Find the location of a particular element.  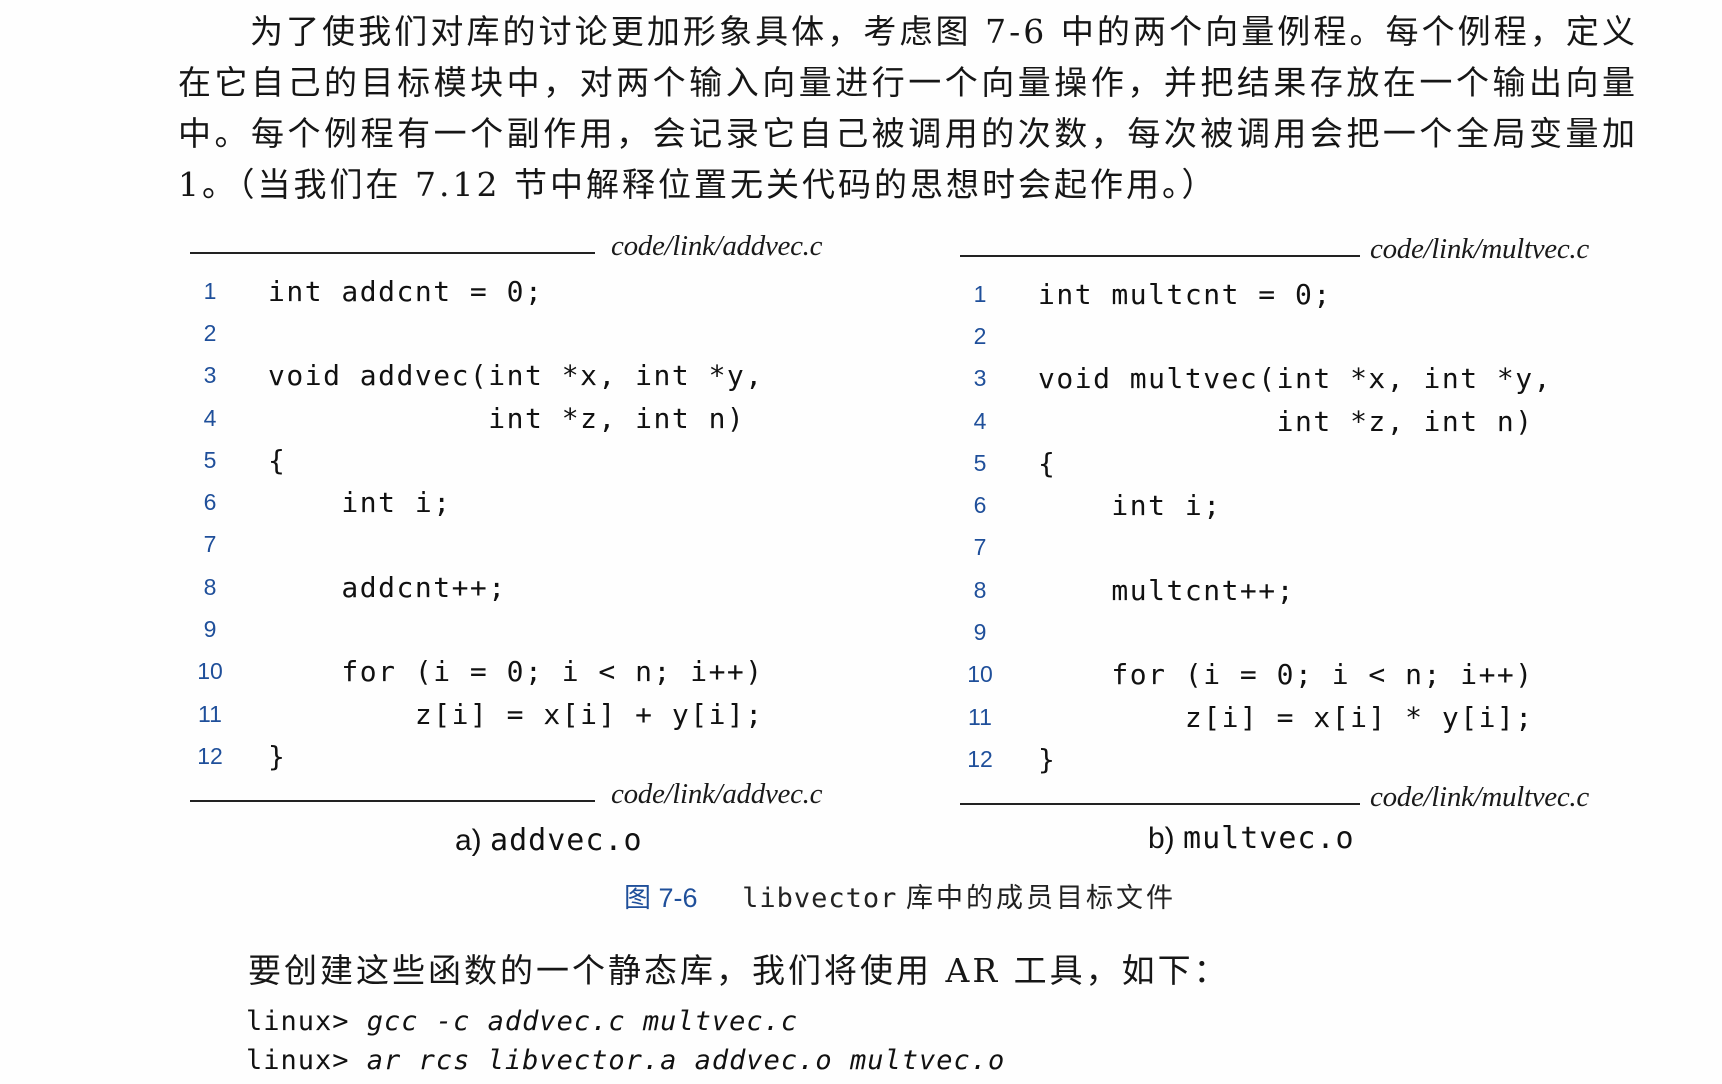

code-text: void addvec(int *x, int *y, is located at coordinates (516, 376).